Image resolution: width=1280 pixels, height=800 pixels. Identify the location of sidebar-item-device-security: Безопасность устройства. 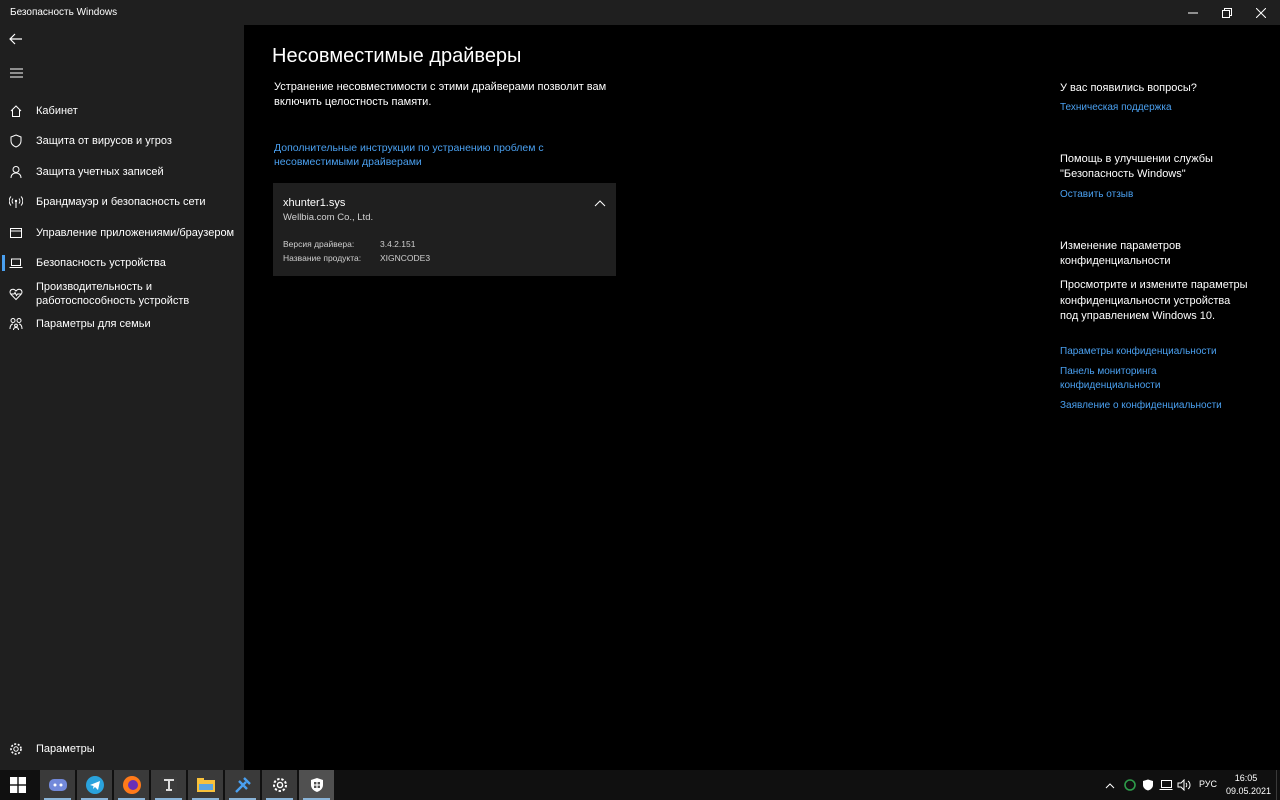
(122, 263).